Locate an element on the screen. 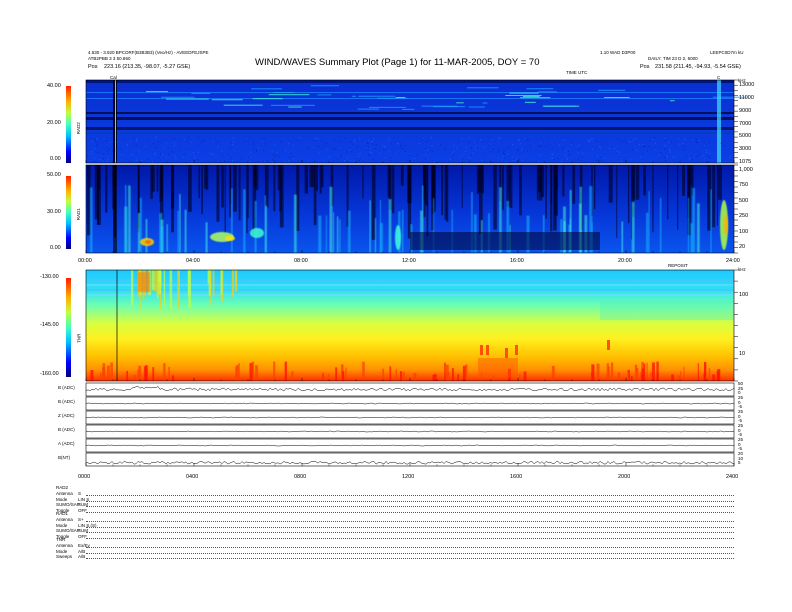 The width and height of the screenshot is (792, 612). tnr-band is located at coordinates (410, 290).